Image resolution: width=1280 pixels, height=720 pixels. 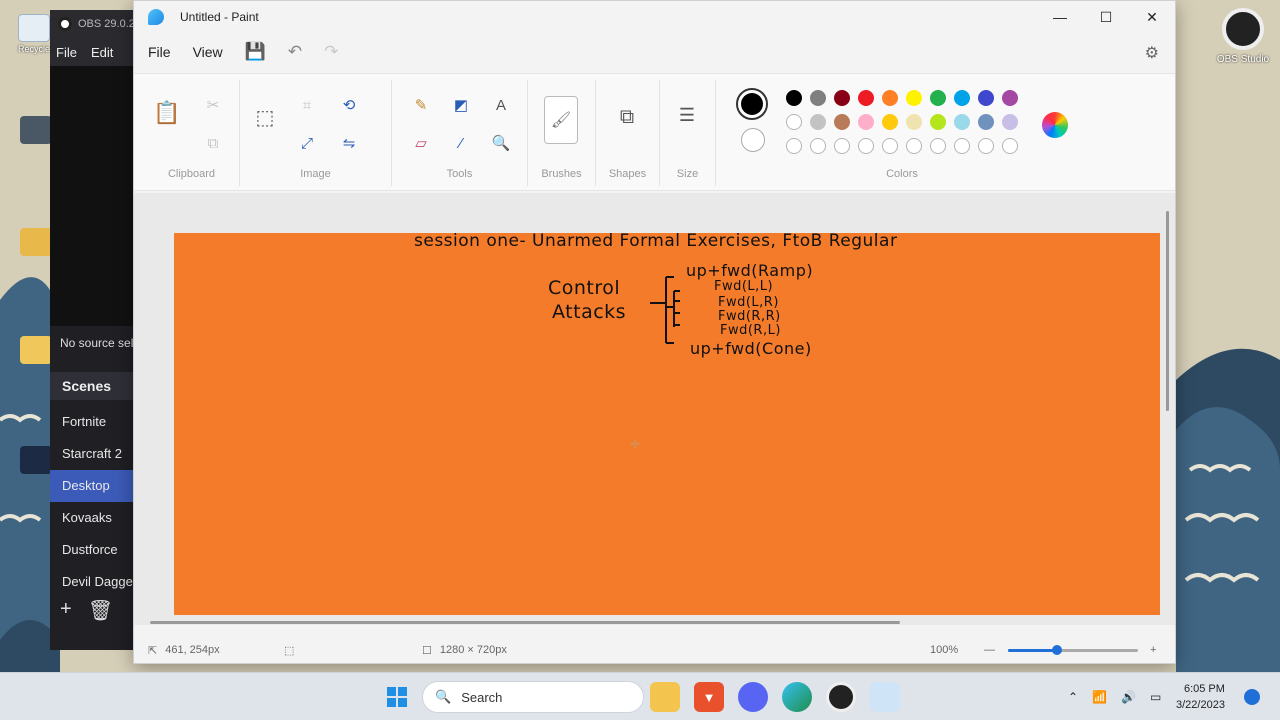 I want to click on paint-taskbar-icon, so click(x=885, y=697).